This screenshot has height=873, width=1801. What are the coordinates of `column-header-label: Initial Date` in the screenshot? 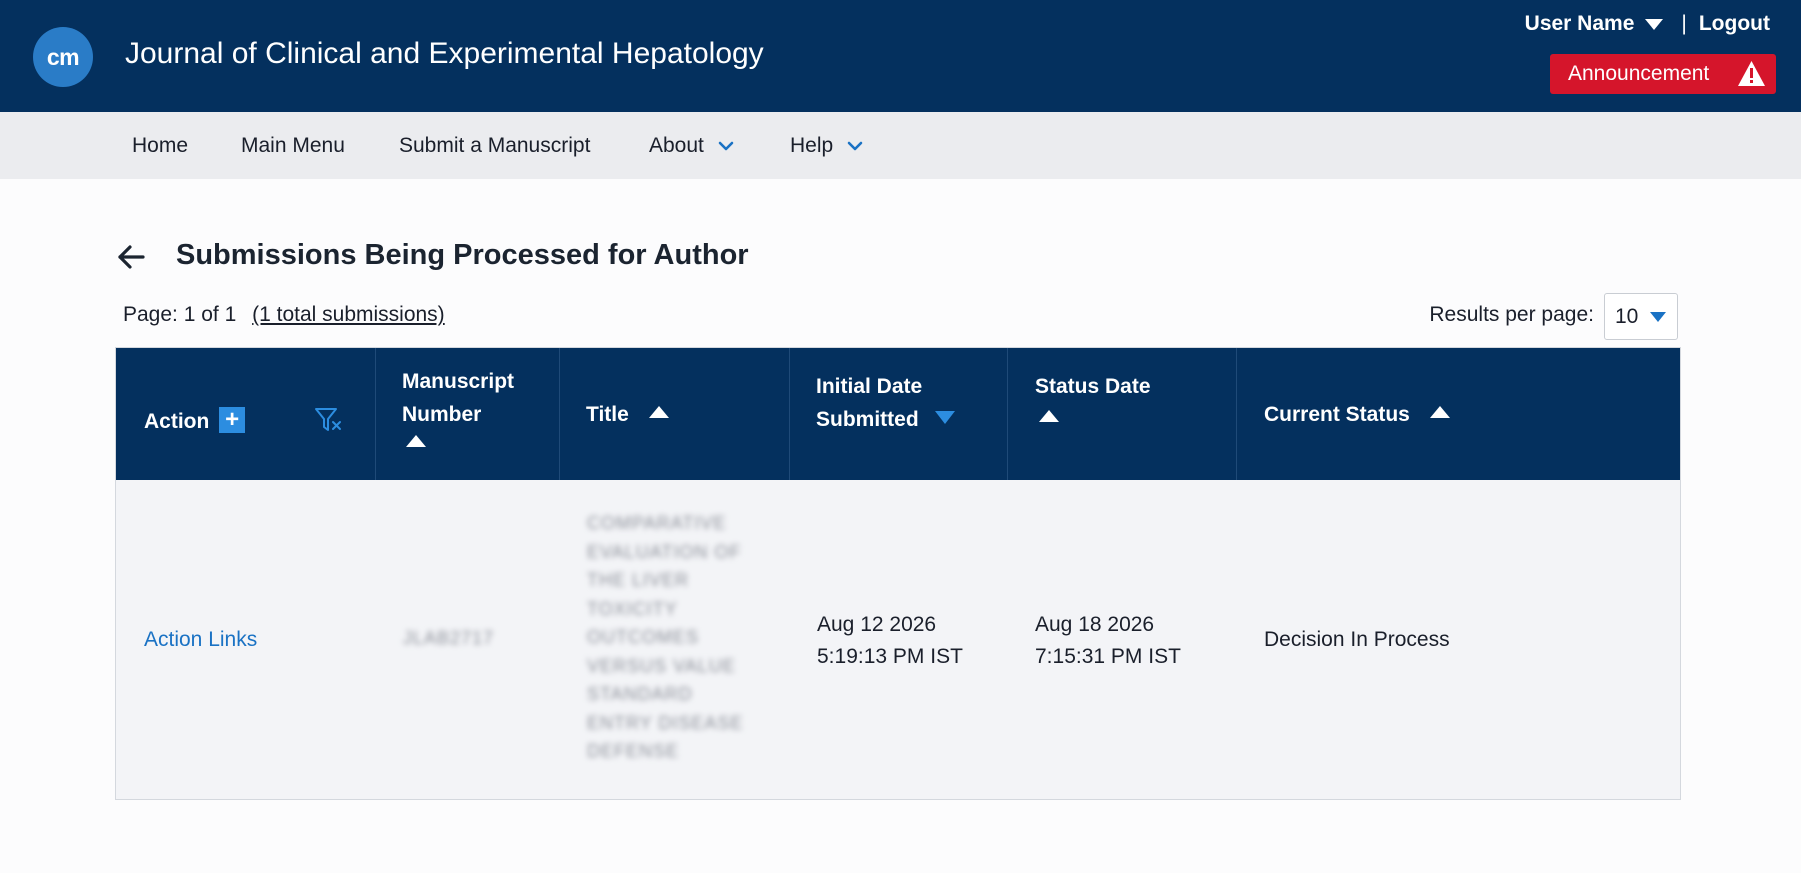 It's located at (869, 386).